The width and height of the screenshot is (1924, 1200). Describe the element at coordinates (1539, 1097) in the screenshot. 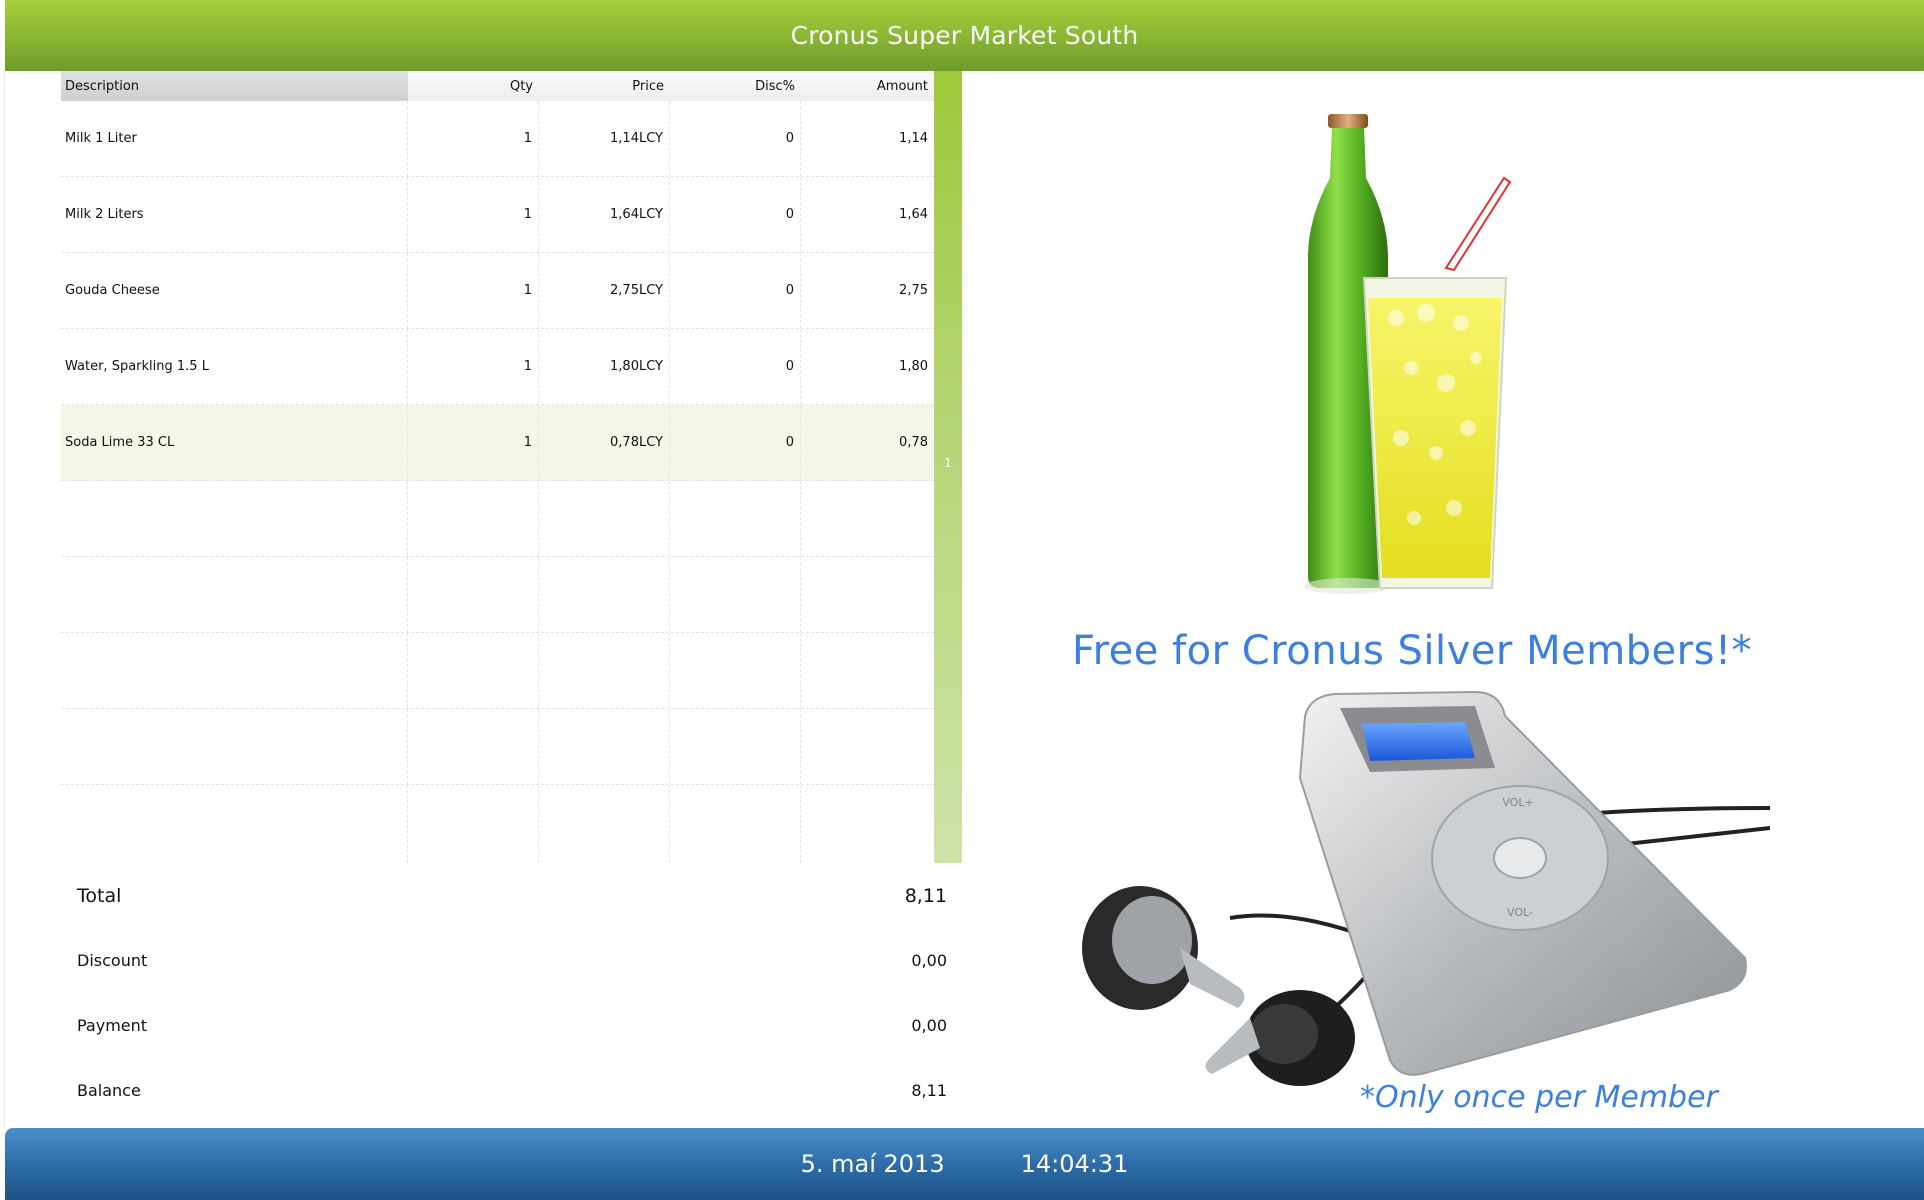

I see `ad-footnote: *Only once per Member` at that location.